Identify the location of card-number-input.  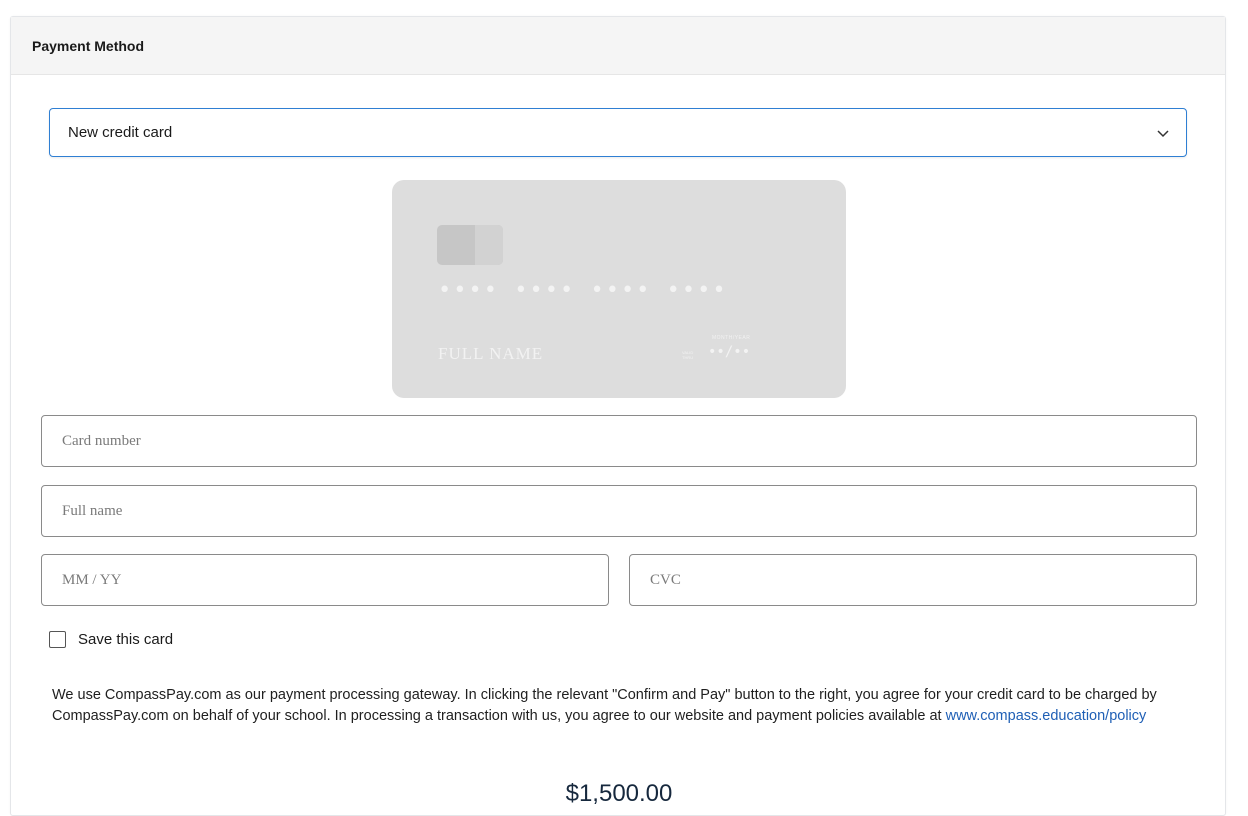
(619, 441).